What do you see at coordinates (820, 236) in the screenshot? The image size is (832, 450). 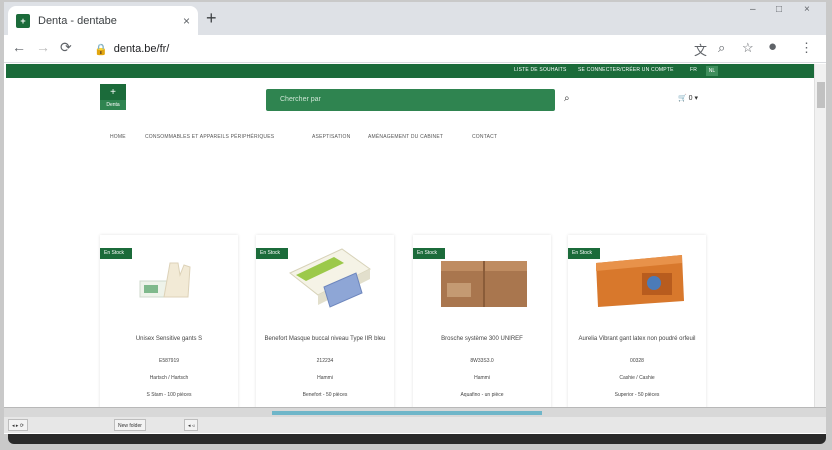 I see `vertical-scrollbar` at bounding box center [820, 236].